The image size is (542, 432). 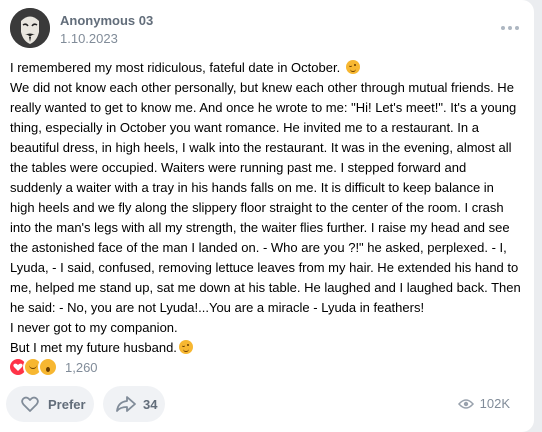 What do you see at coordinates (106, 20) in the screenshot?
I see `author-name: Anonymous 03` at bounding box center [106, 20].